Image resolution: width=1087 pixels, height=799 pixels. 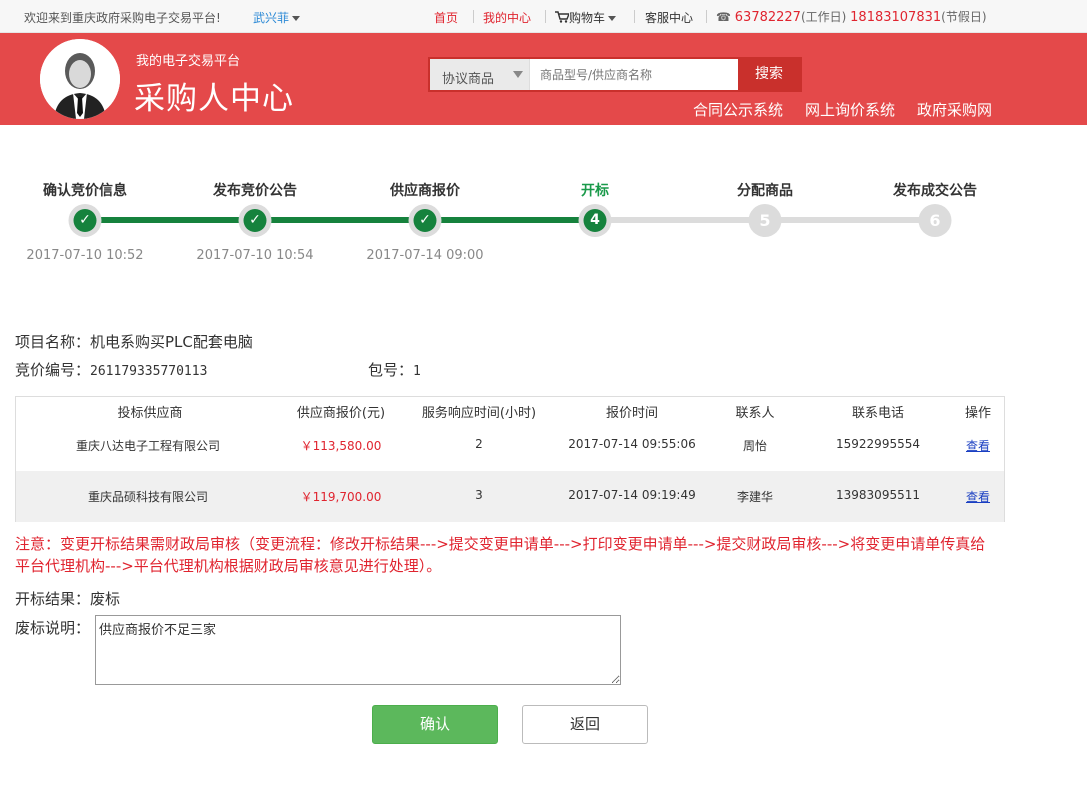 I want to click on triangle-down-icon, so click(x=518, y=74).